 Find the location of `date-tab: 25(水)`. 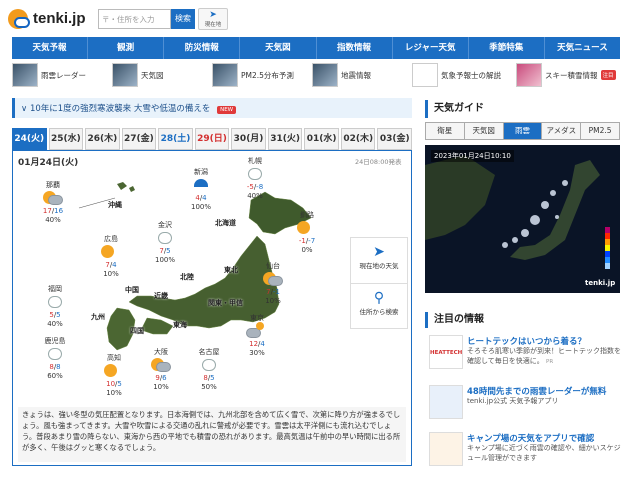

date-tab: 25(水) is located at coordinates (66, 139).